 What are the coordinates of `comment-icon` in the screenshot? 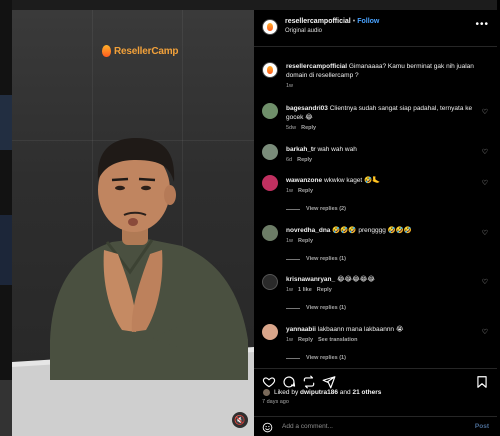 It's located at (289, 382).